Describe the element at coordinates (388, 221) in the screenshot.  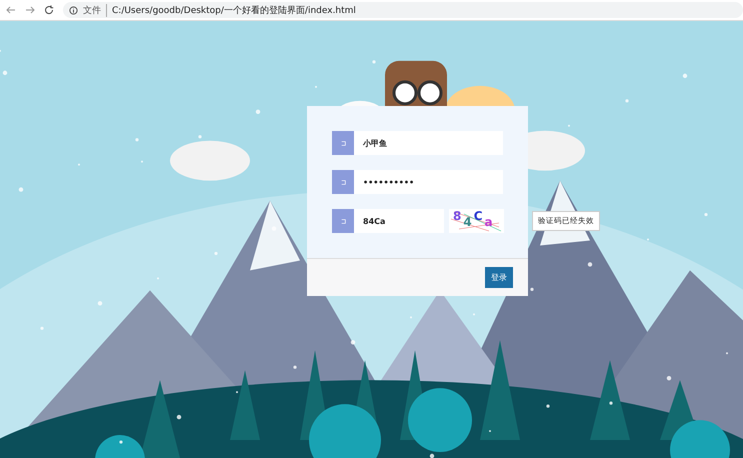
I see `input-field: 84Ca` at that location.